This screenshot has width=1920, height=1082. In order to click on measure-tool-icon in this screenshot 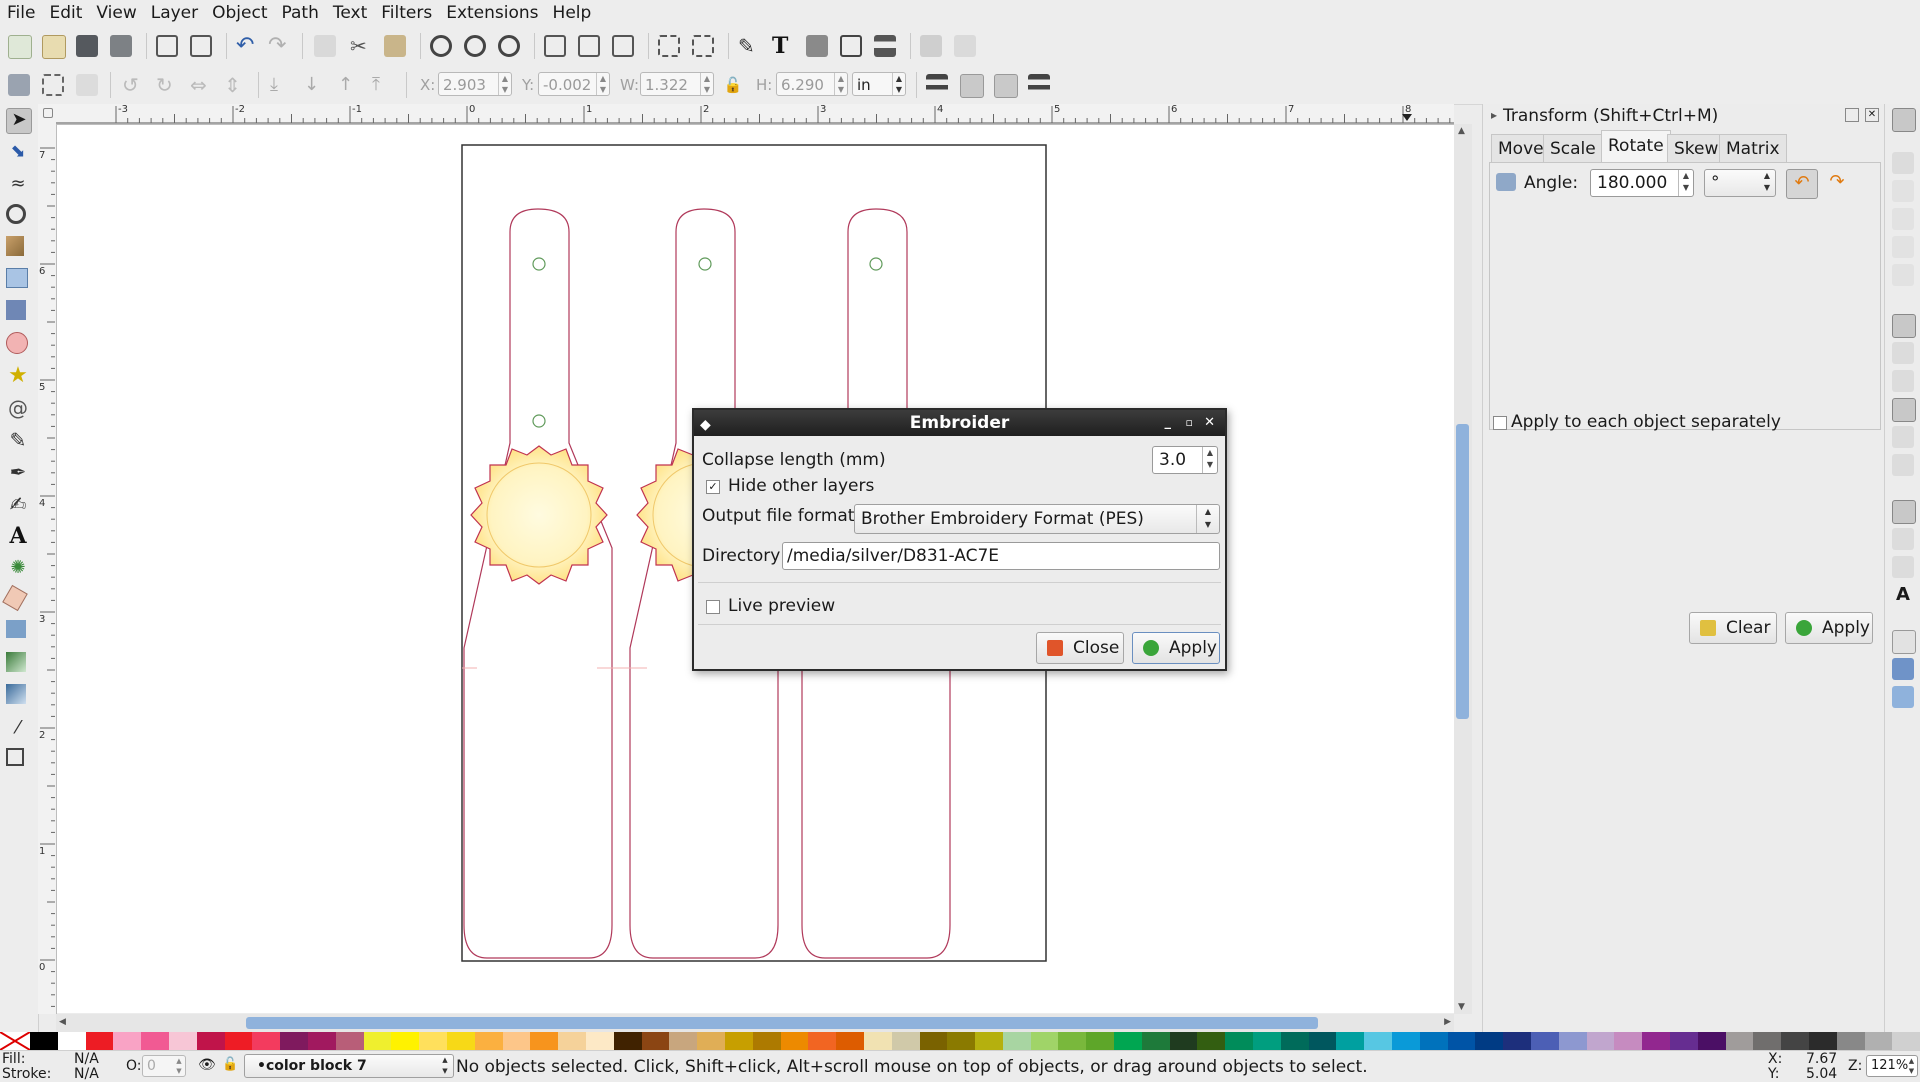, I will do `click(15, 246)`.